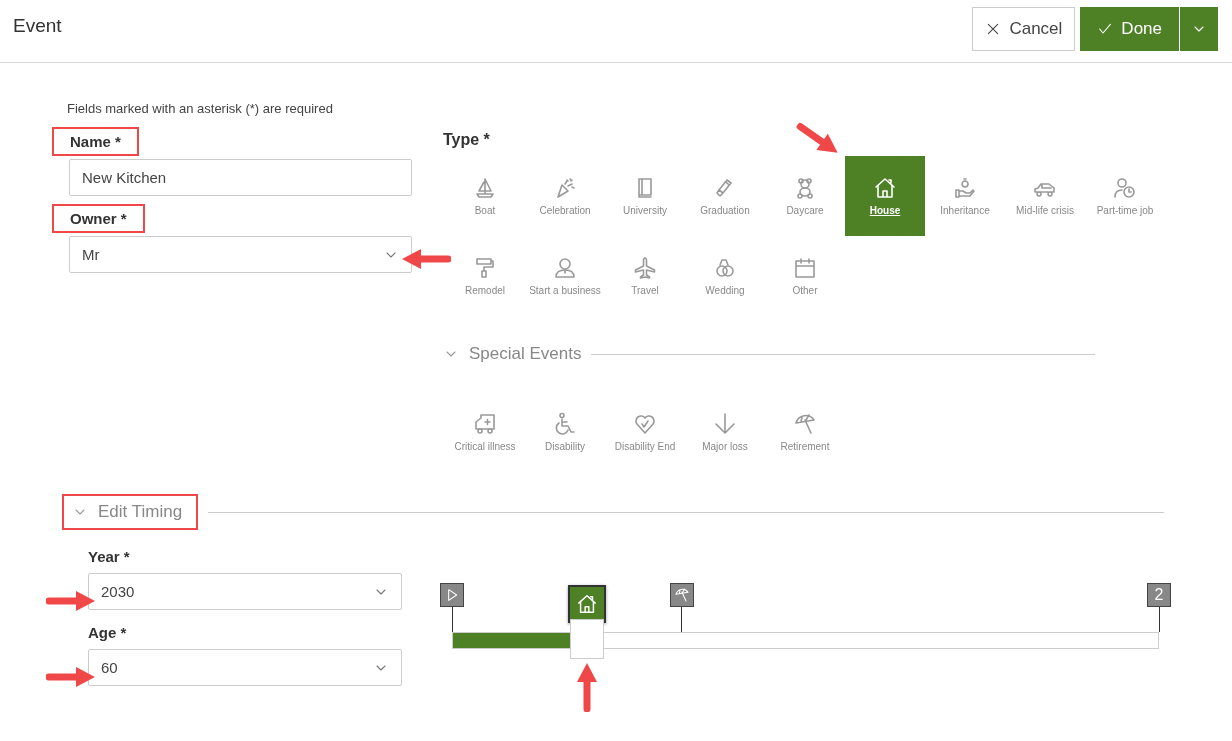 Image resolution: width=1232 pixels, height=741 pixels. Describe the element at coordinates (240, 254) in the screenshot. I see `owner-select: Mr` at that location.